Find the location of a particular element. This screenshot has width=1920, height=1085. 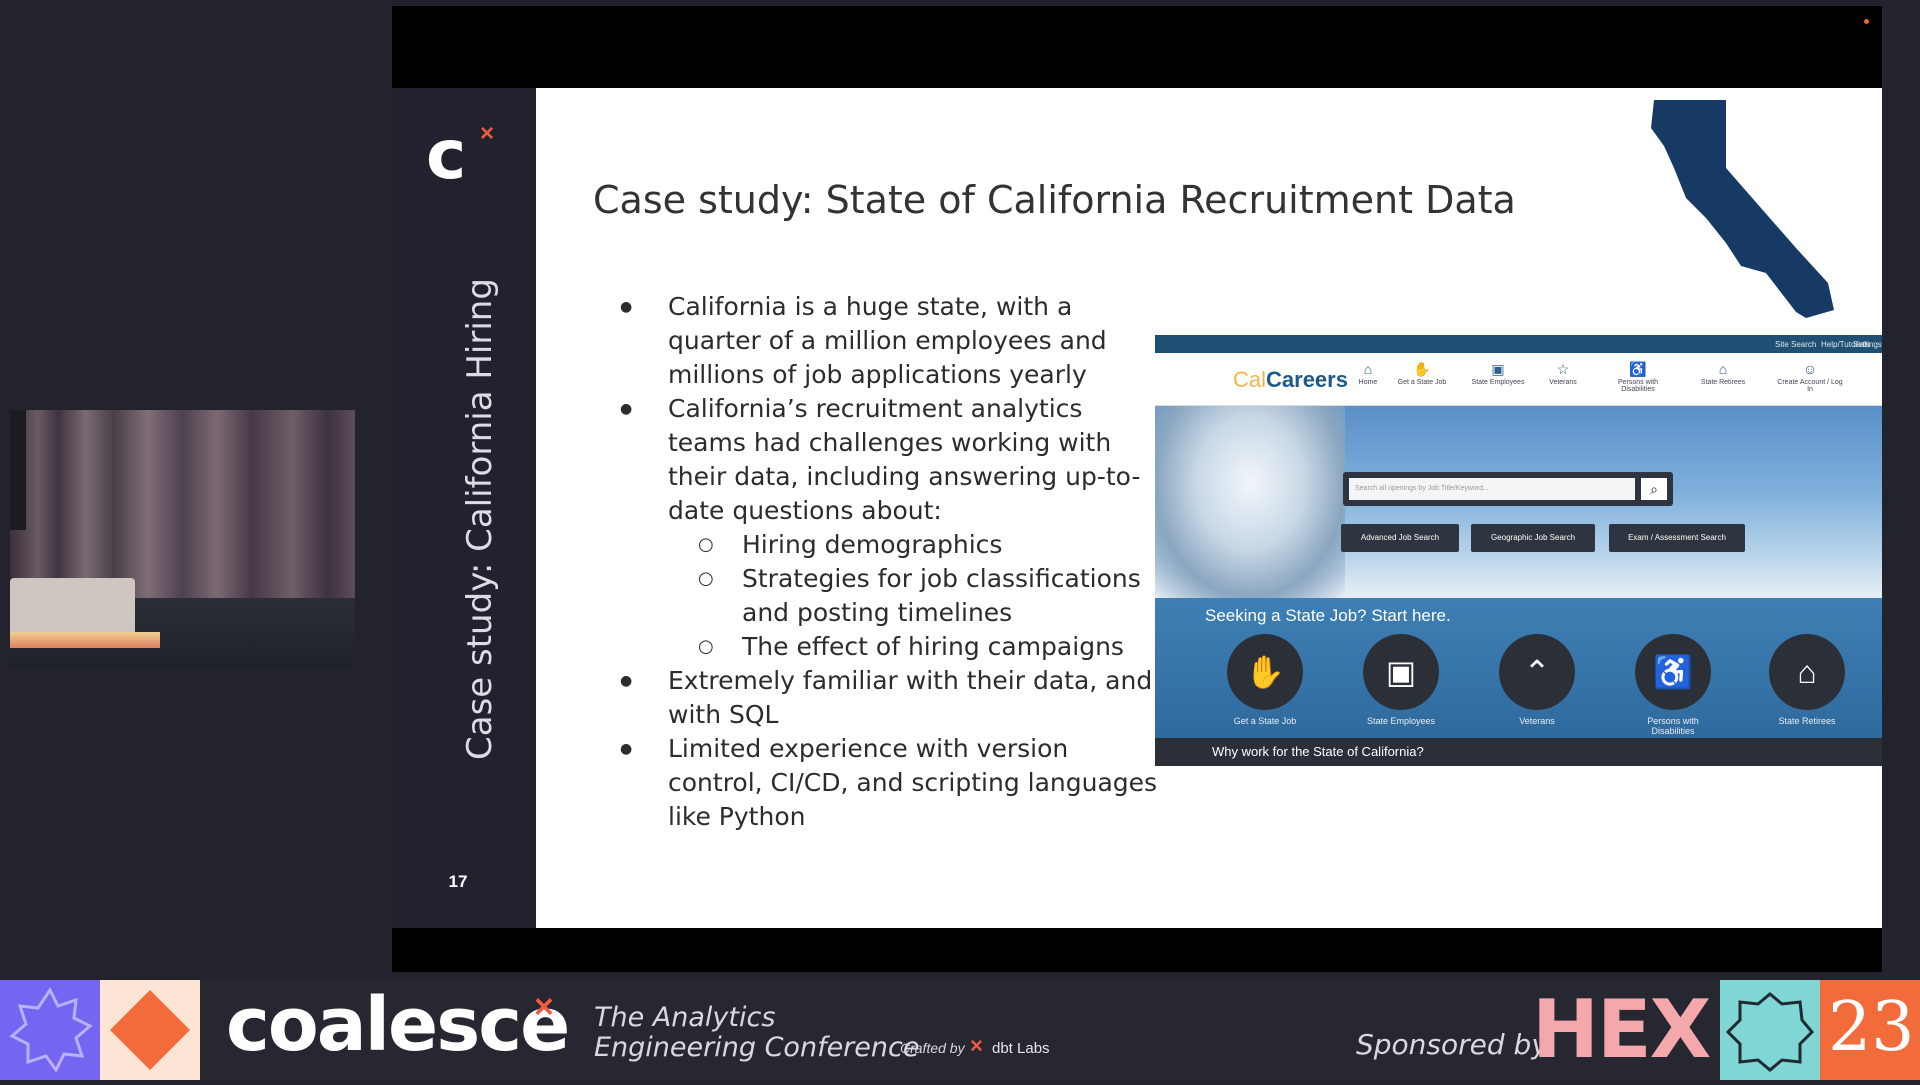

calcareers-utility-strip: Site Search Help/Tutorials Settings is located at coordinates (1518, 344).